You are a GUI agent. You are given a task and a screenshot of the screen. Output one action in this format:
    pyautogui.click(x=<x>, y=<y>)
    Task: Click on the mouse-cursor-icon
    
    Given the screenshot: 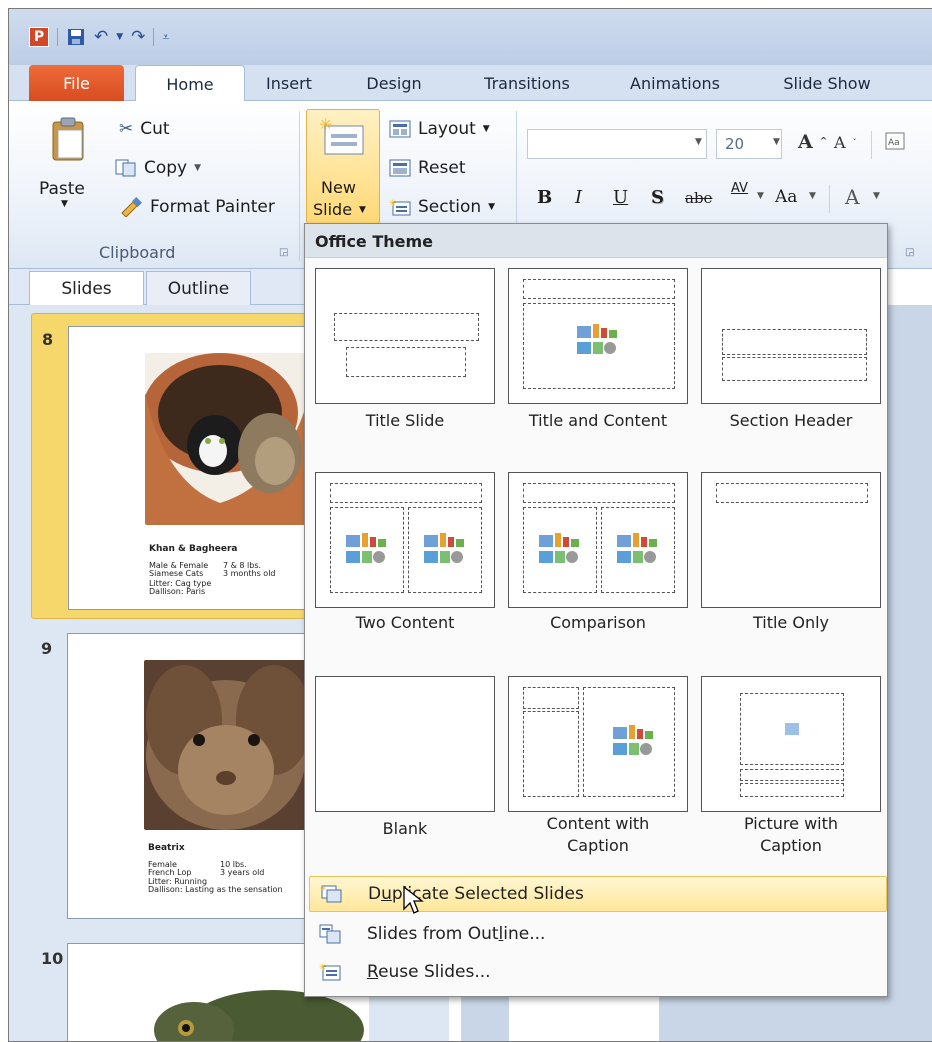 What is the action you would take?
    pyautogui.click(x=413, y=899)
    